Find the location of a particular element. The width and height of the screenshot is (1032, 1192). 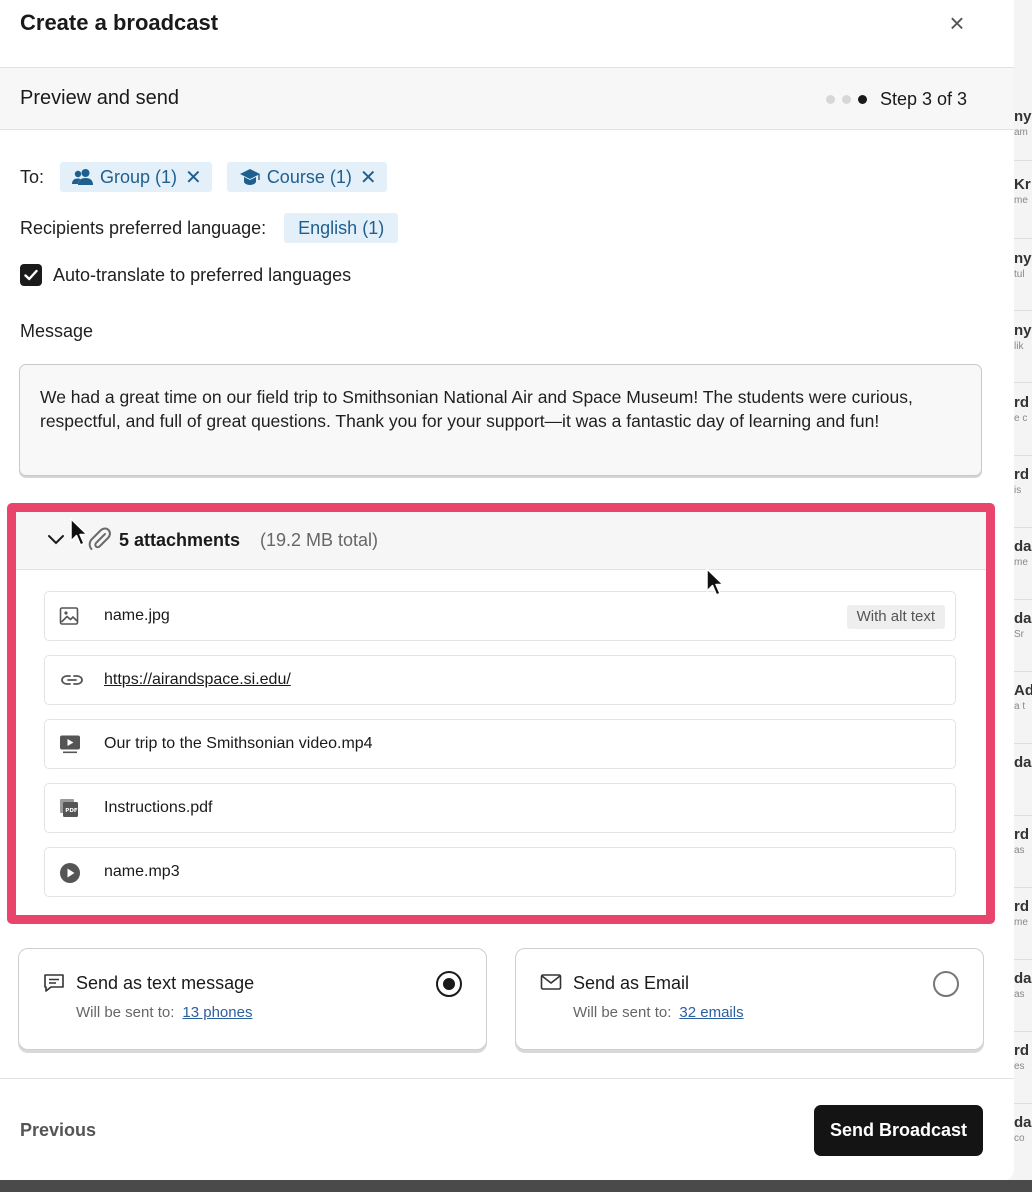

option-subtitle: Will be sent to: 32 emails is located at coordinates (658, 1012).